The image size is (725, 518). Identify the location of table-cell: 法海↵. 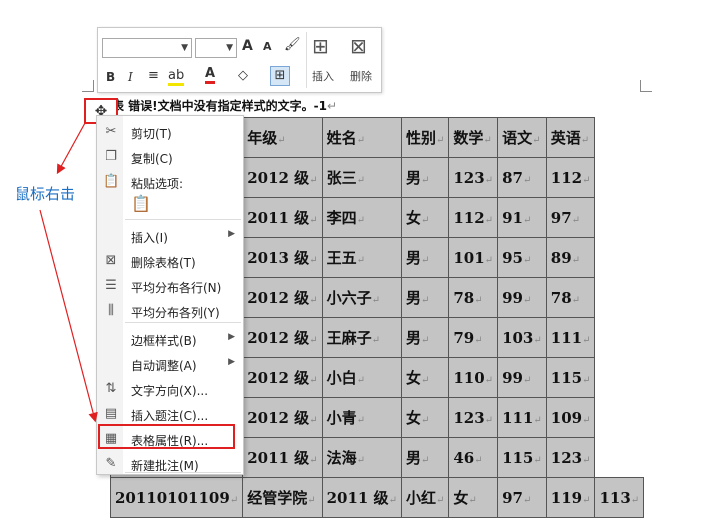
(361, 457).